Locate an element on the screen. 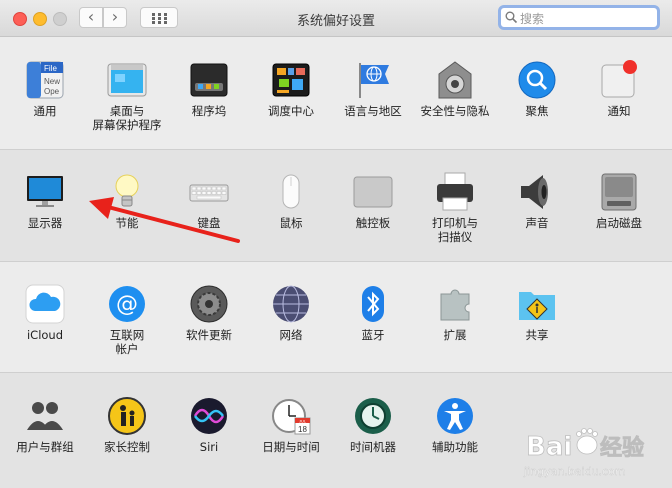 Image resolution: width=672 pixels, height=488 pixels. watermark-url: jingyan.baidu.com is located at coordinates (574, 471).